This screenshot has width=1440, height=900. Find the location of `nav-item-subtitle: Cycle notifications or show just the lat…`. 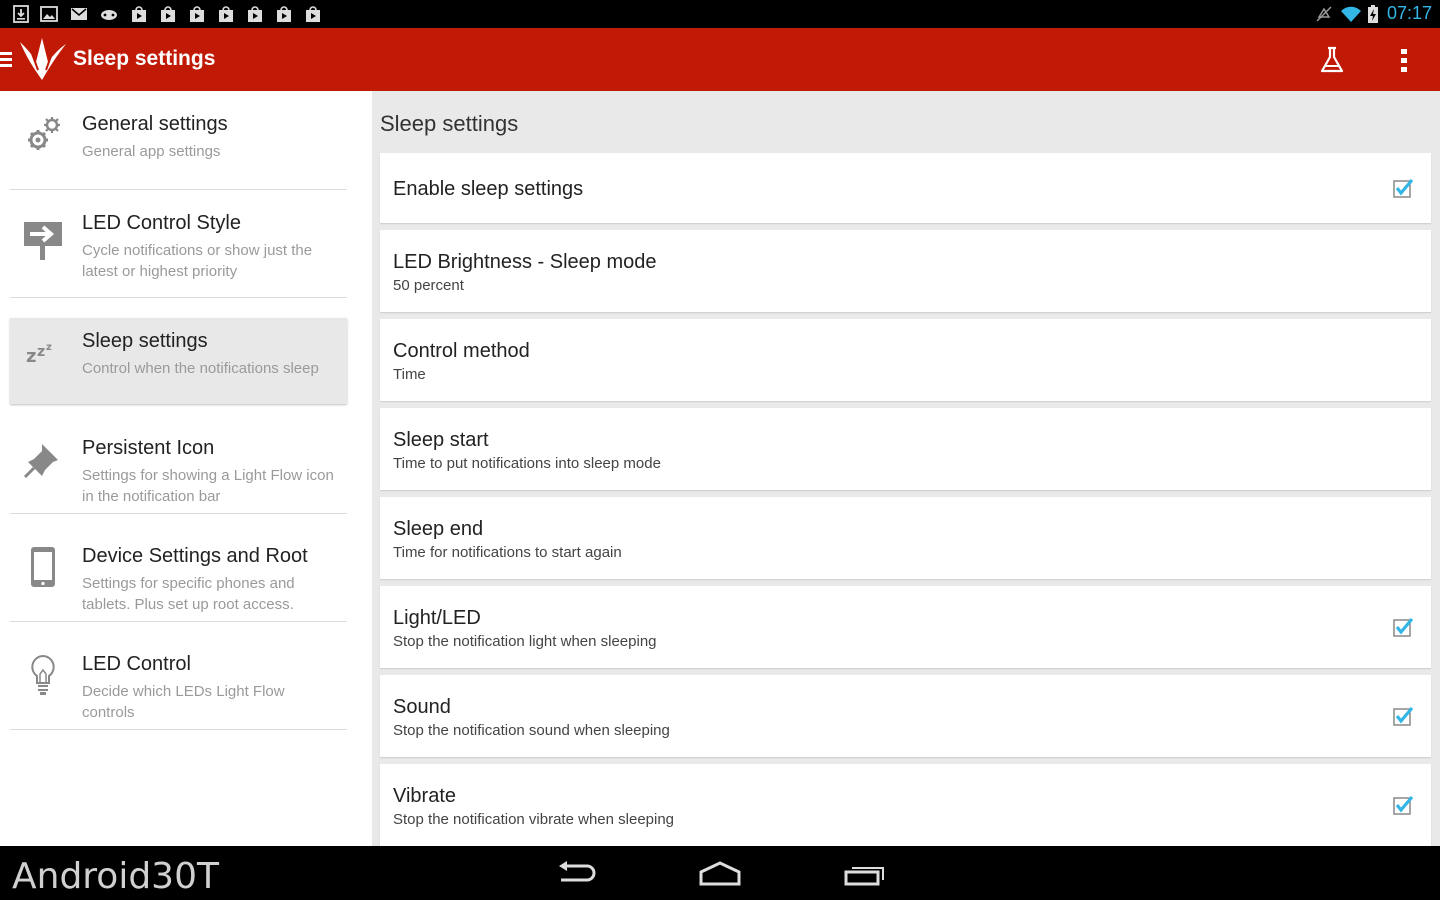

nav-item-subtitle: Cycle notifications or show just the lat… is located at coordinates (197, 261).